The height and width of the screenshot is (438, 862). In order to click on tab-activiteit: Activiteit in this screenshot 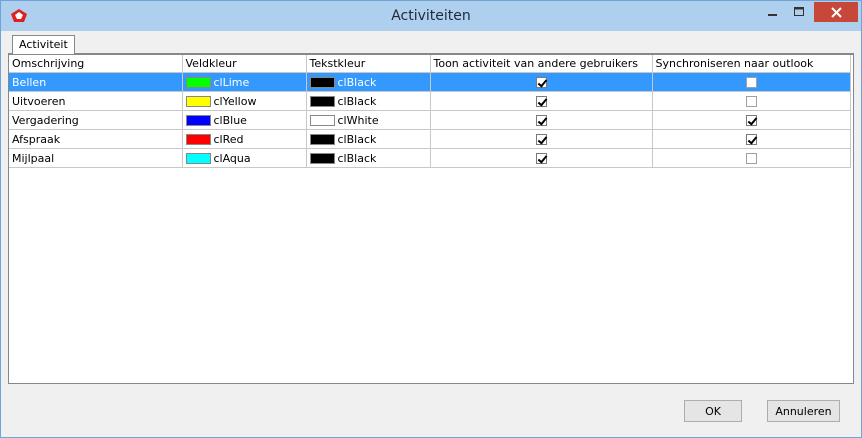, I will do `click(43, 44)`.